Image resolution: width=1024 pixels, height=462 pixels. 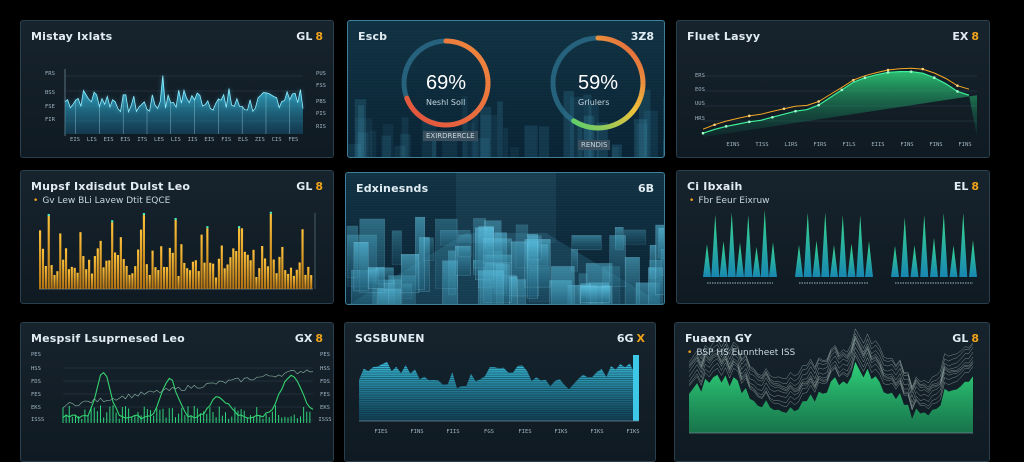 I want to click on y-tick-label: ISSS, so click(x=37, y=420).